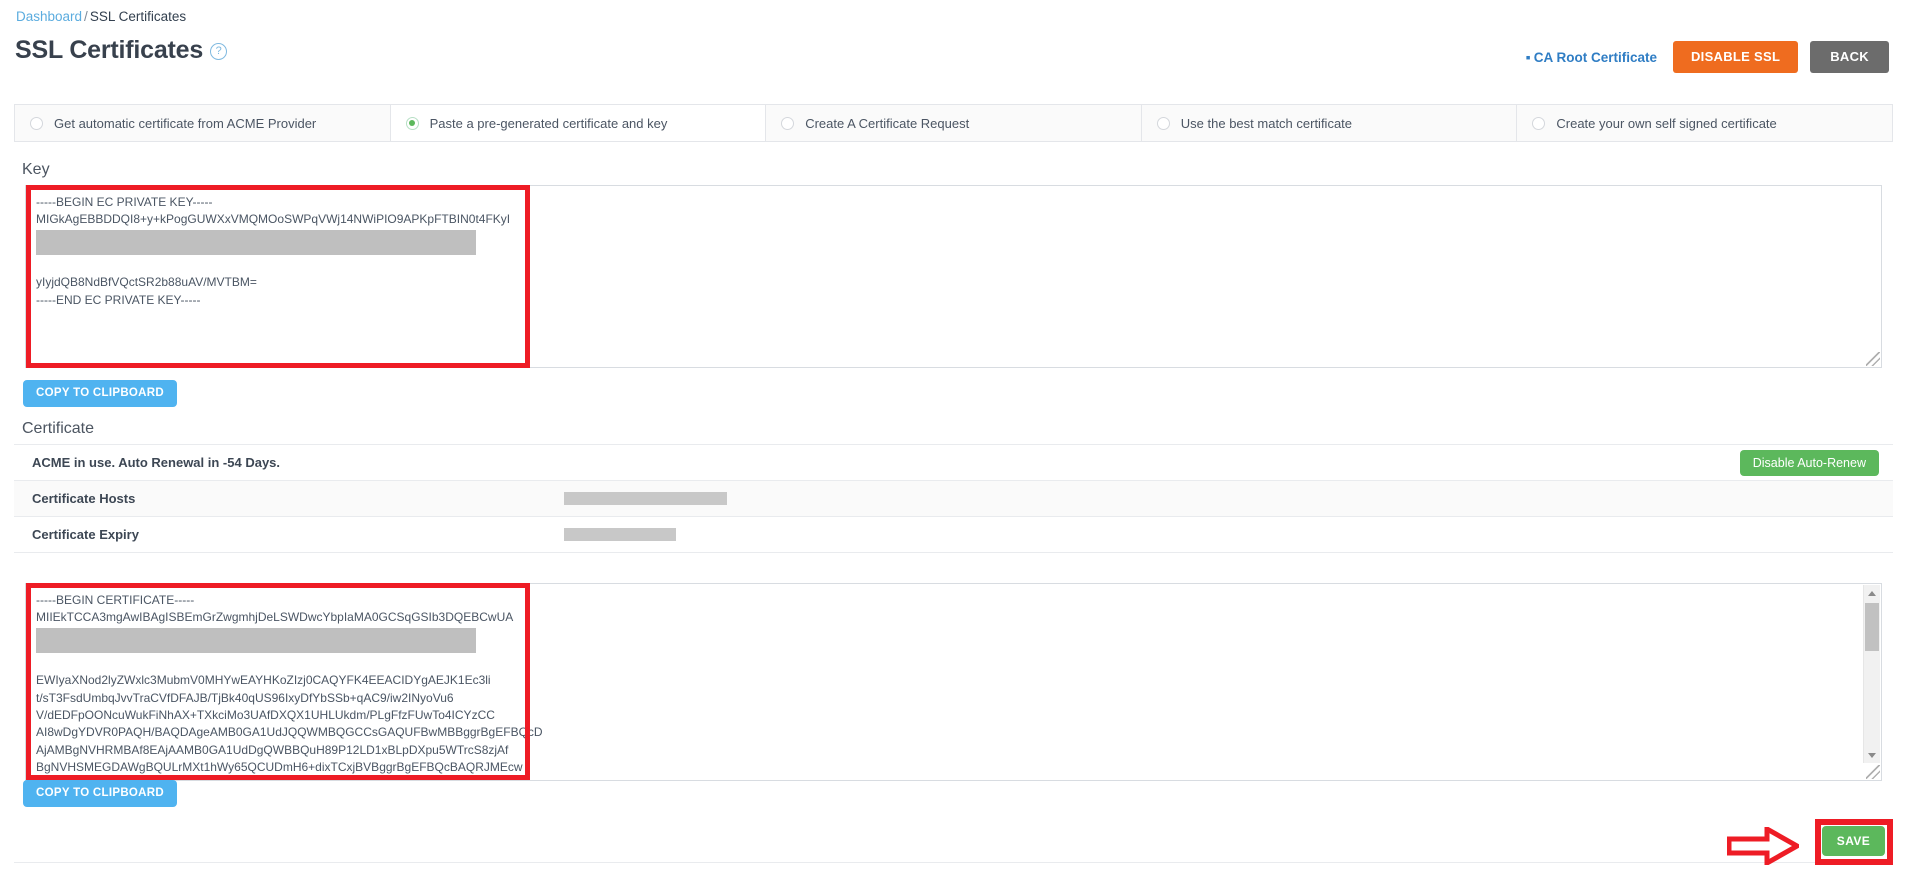  Describe the element at coordinates (1266, 123) in the screenshot. I see `tab-label: Use the best match certificate` at that location.